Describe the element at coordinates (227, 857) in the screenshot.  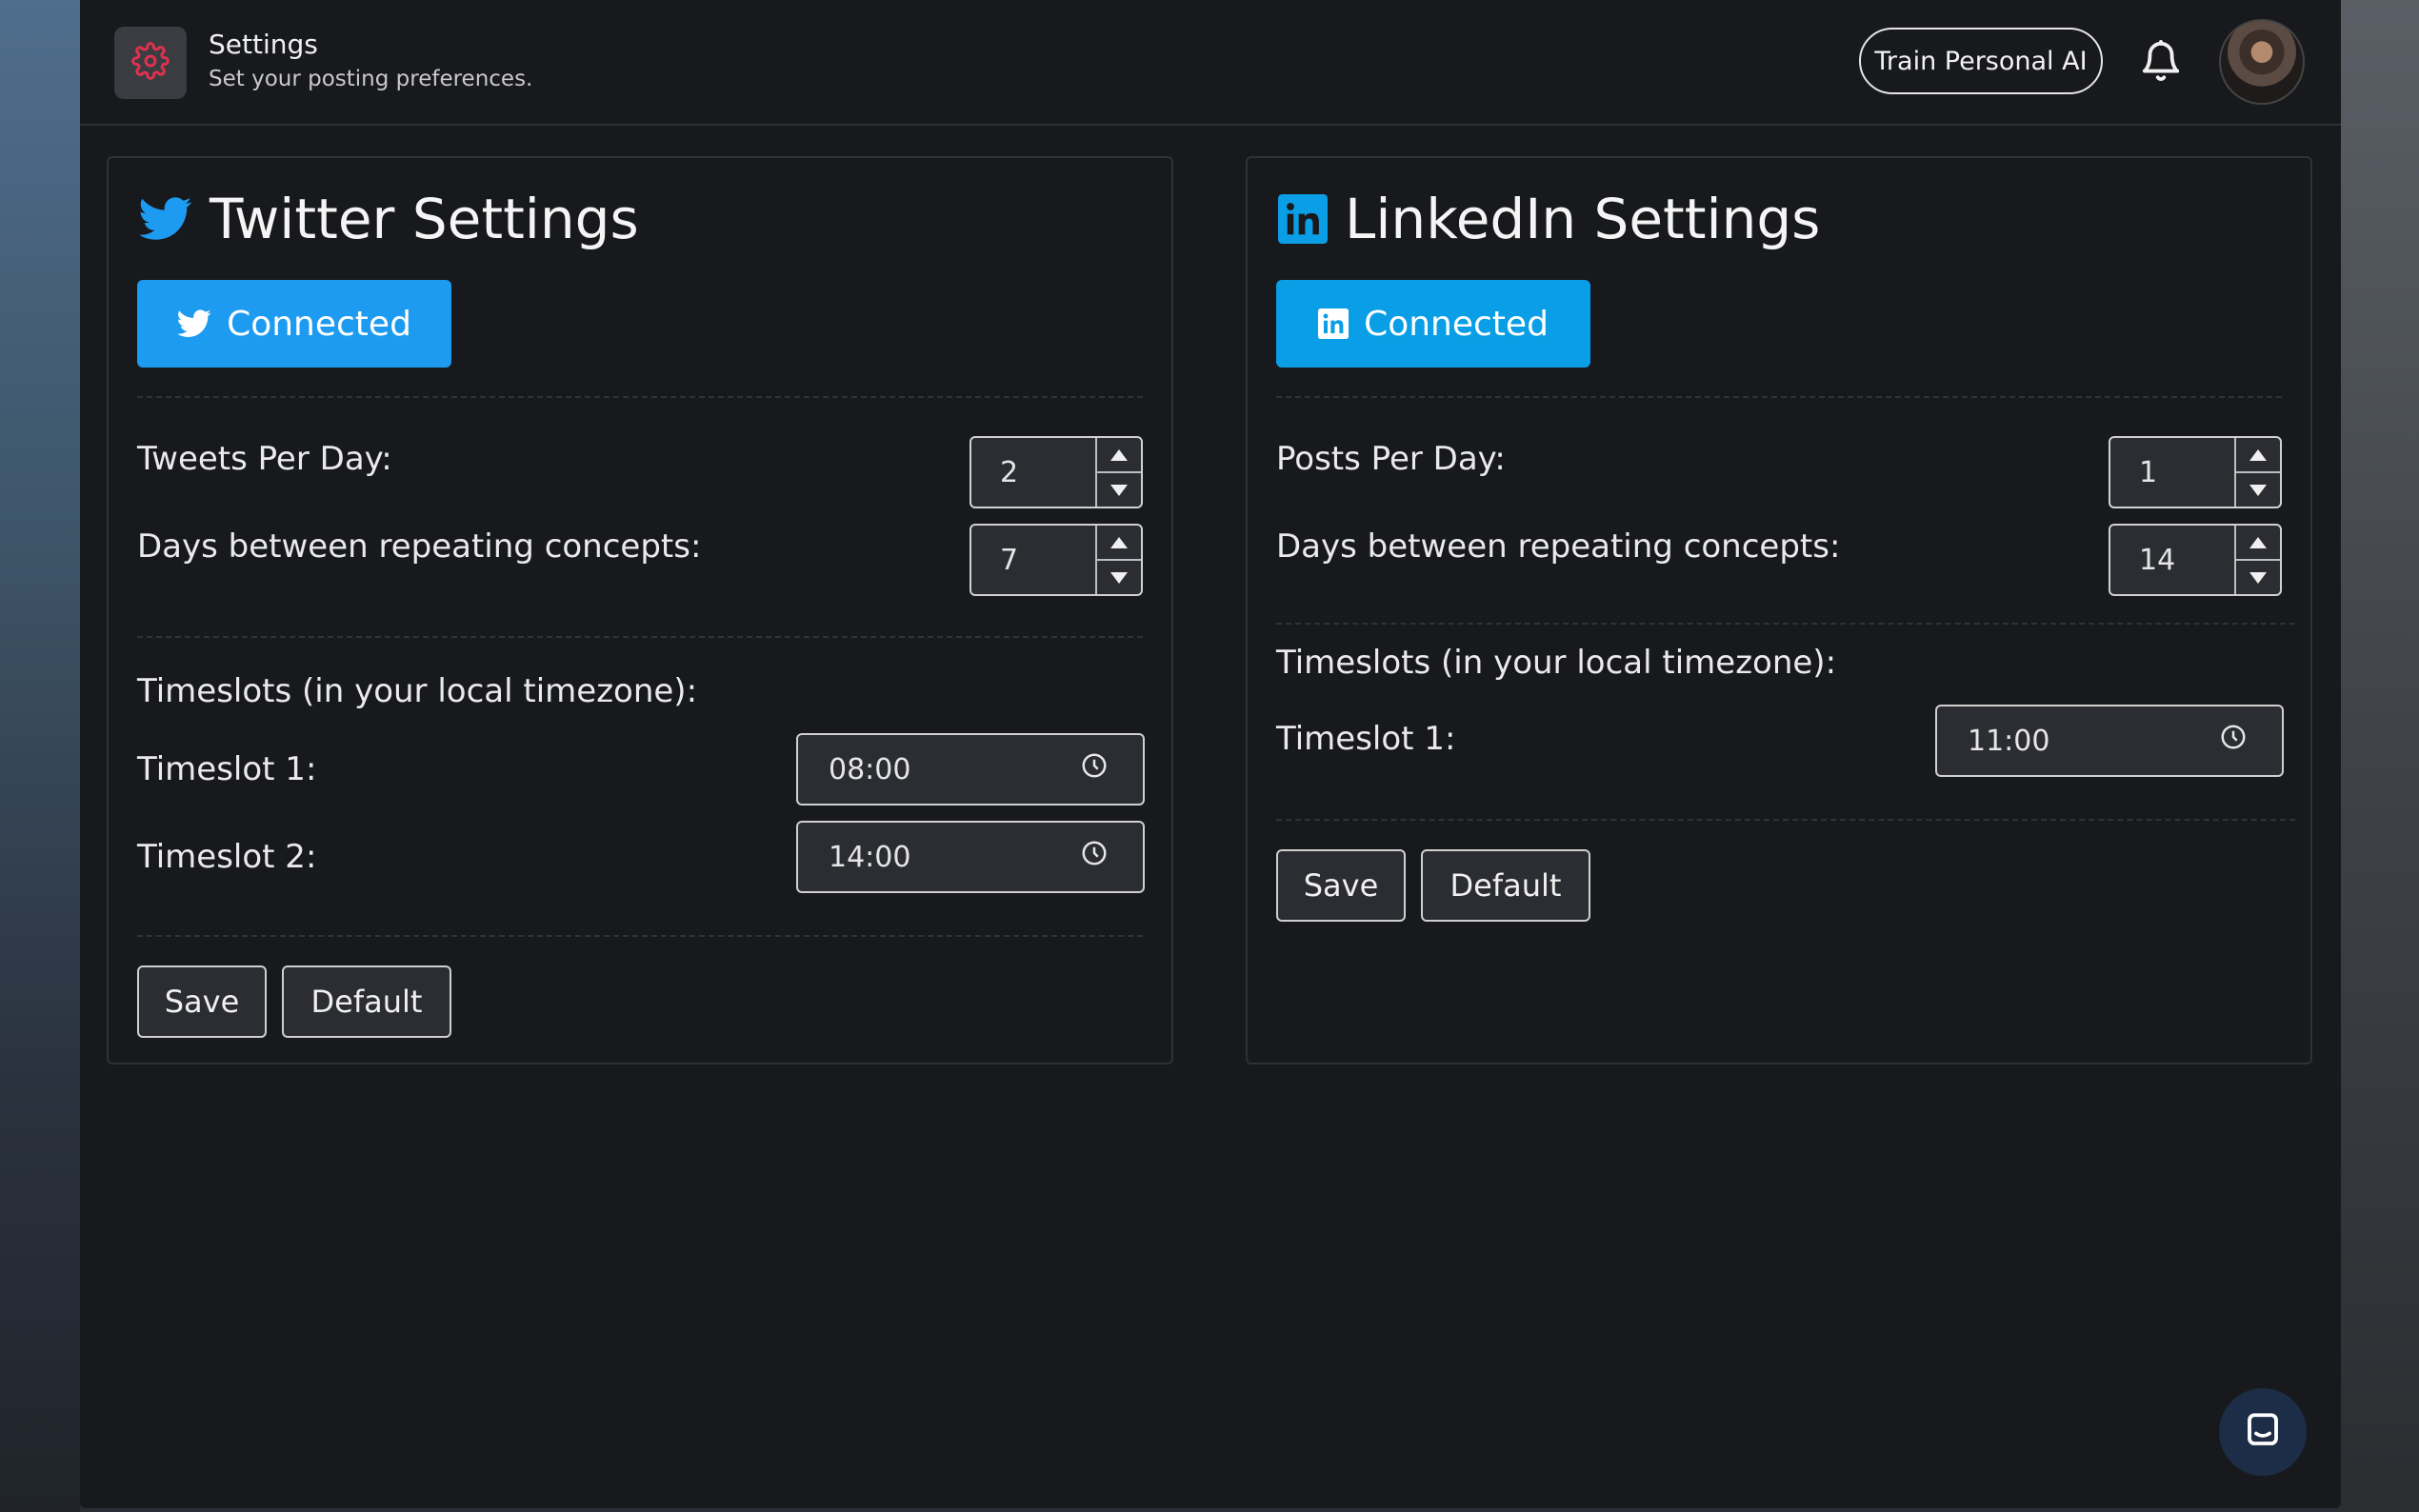
I see `timeslot-label: Timeslot 2:` at that location.